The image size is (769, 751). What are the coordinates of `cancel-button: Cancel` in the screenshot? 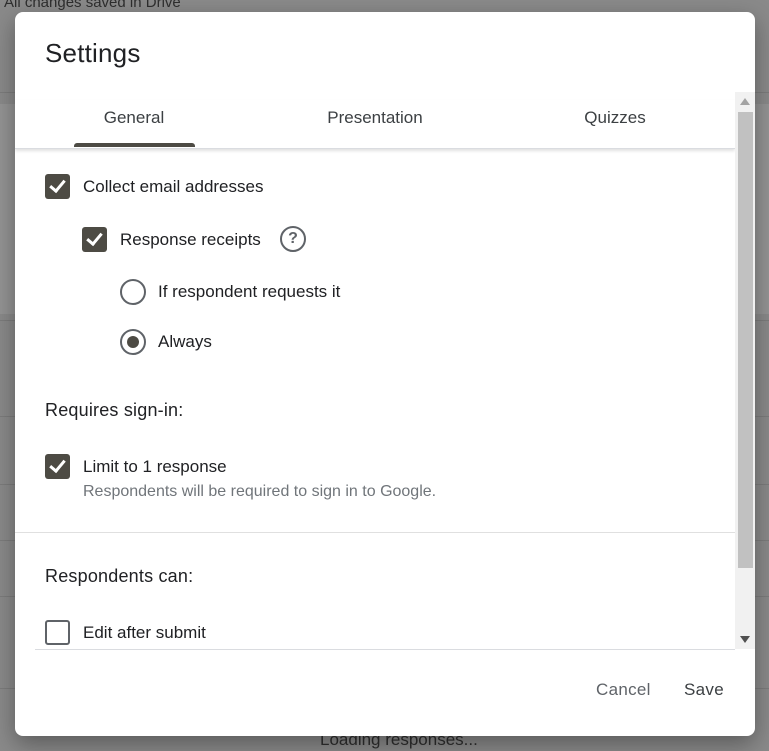 It's located at (623, 693).